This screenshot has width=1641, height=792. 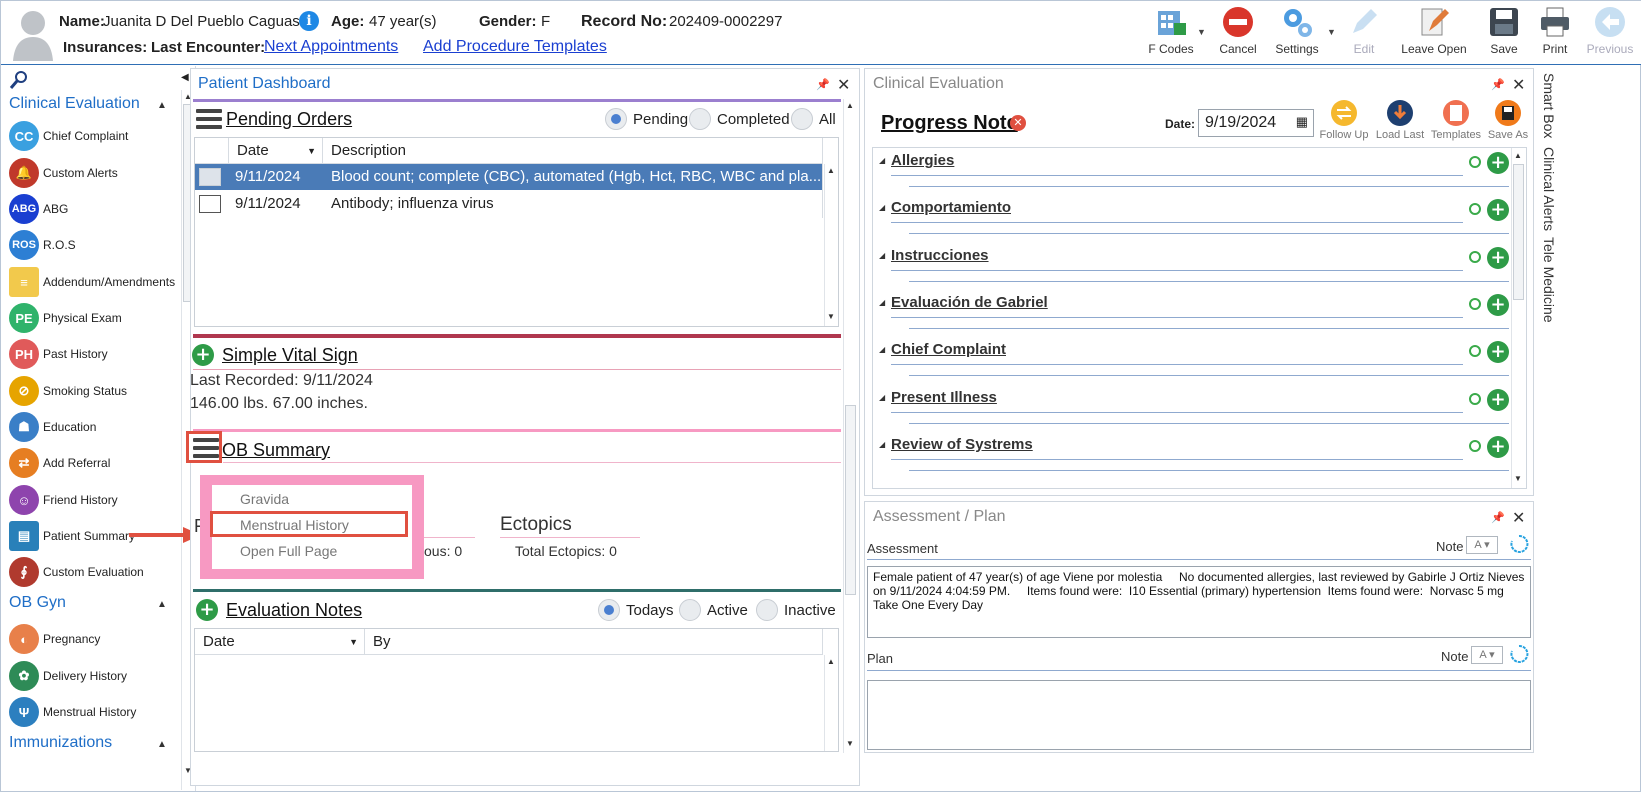 What do you see at coordinates (1256, 123) in the screenshot?
I see `date-input: 9/19/2024 ▦` at bounding box center [1256, 123].